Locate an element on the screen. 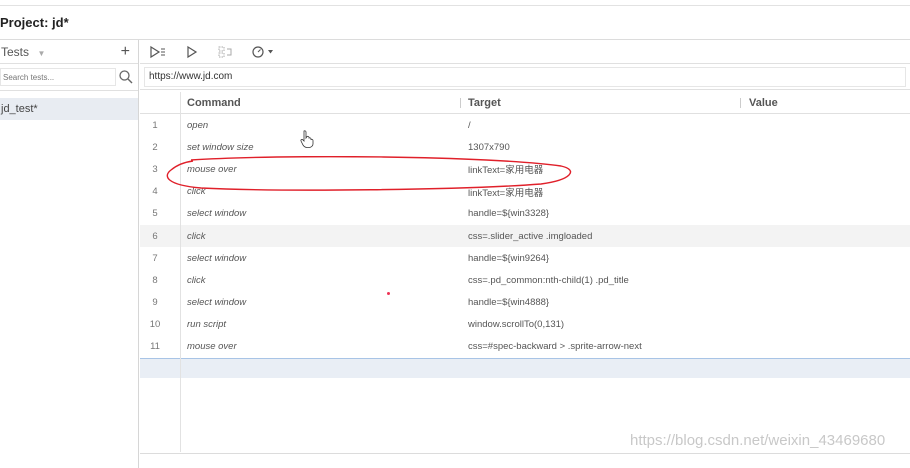  header-command: Command is located at coordinates (214, 102).